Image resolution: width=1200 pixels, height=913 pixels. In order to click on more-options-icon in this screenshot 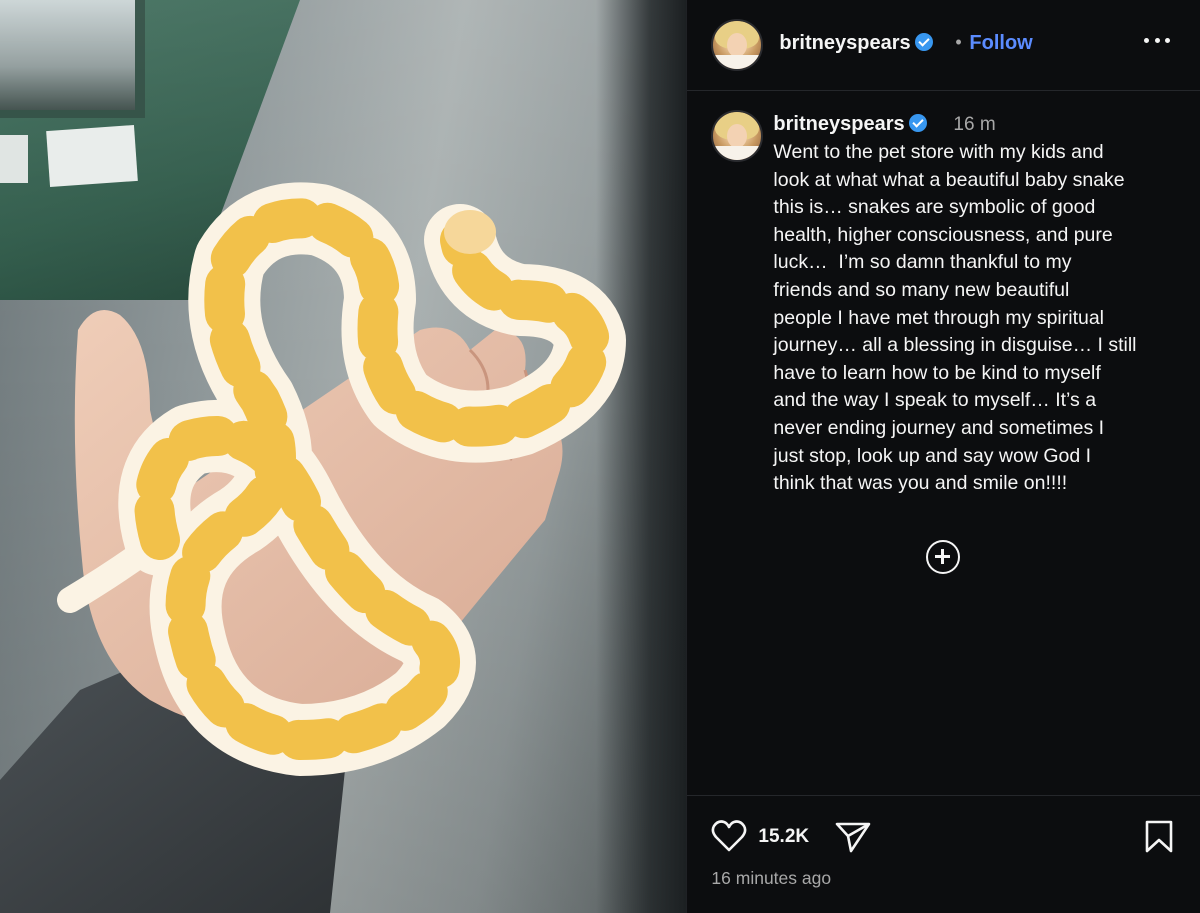, I will do `click(1157, 40)`.